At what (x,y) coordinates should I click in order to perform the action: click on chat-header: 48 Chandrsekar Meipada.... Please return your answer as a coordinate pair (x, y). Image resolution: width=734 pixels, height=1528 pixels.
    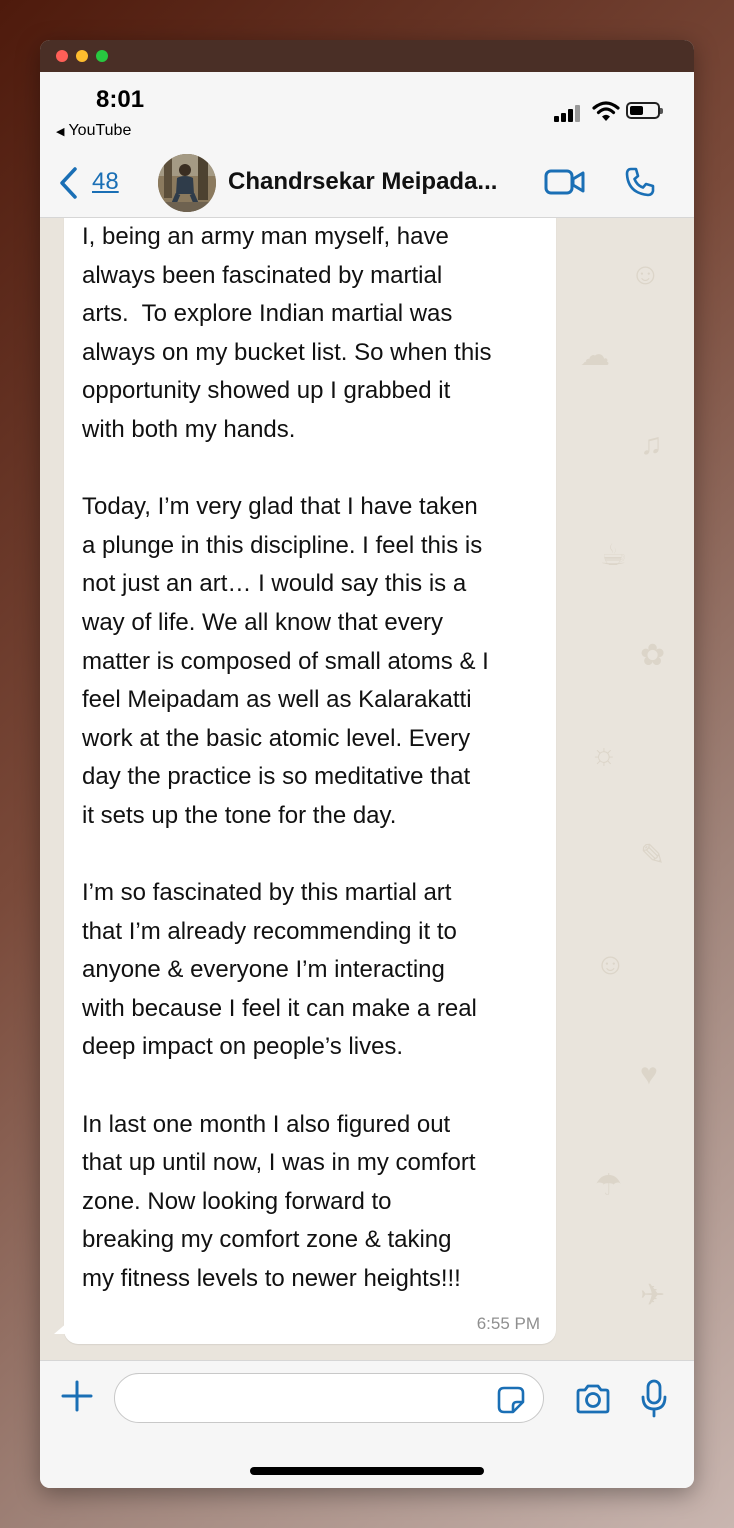
    Looking at the image, I should click on (367, 185).